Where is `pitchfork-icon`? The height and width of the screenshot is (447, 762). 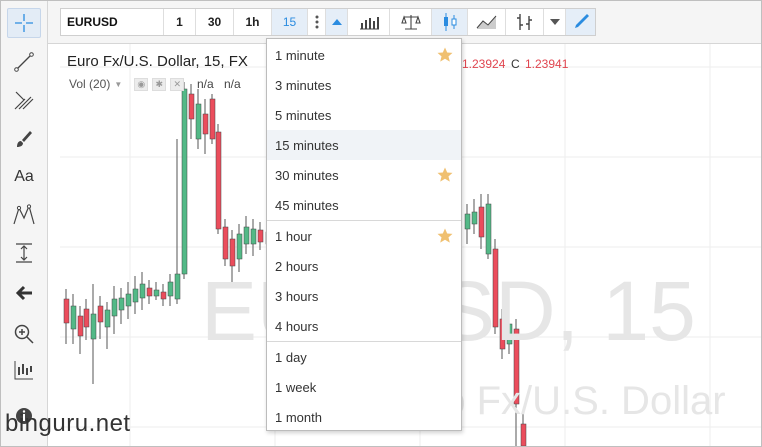
pitchfork-icon is located at coordinates (24, 100).